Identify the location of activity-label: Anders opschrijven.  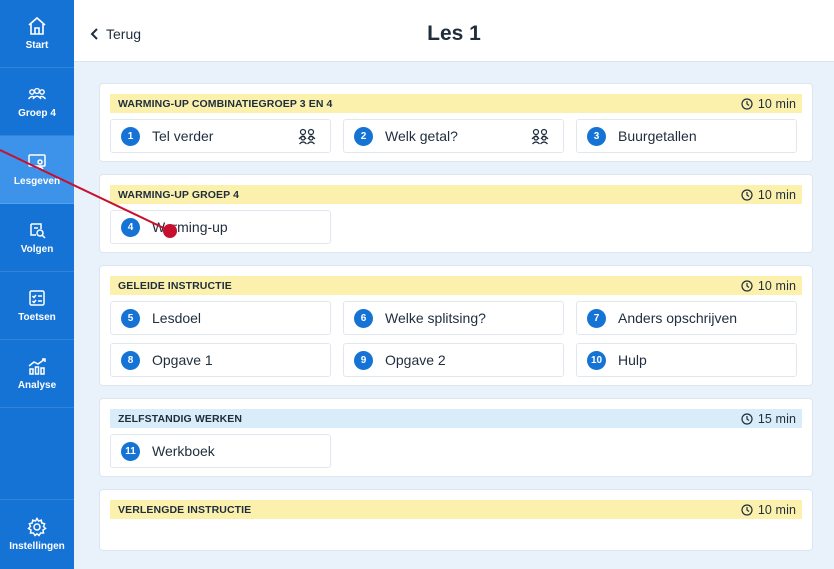
(678, 318).